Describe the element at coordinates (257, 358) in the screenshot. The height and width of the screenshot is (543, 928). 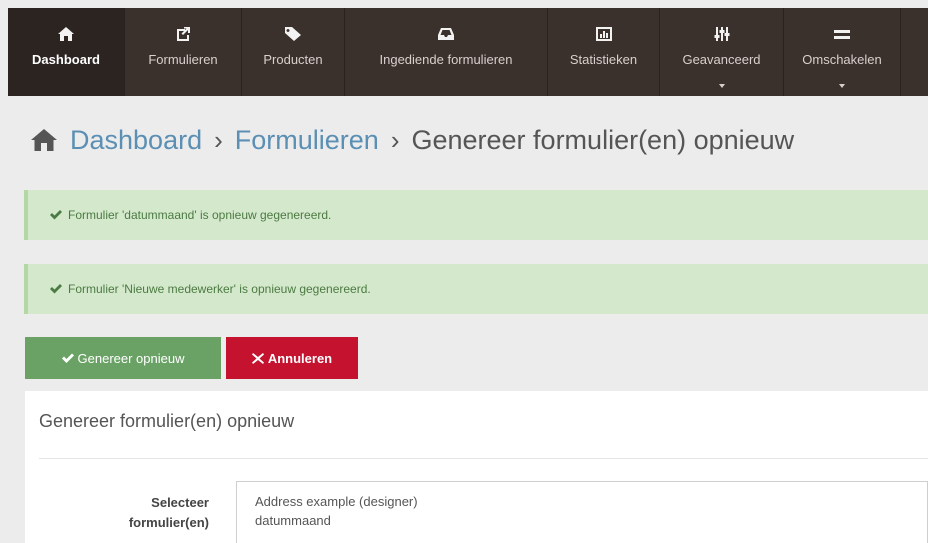
I see `close-icon` at that location.